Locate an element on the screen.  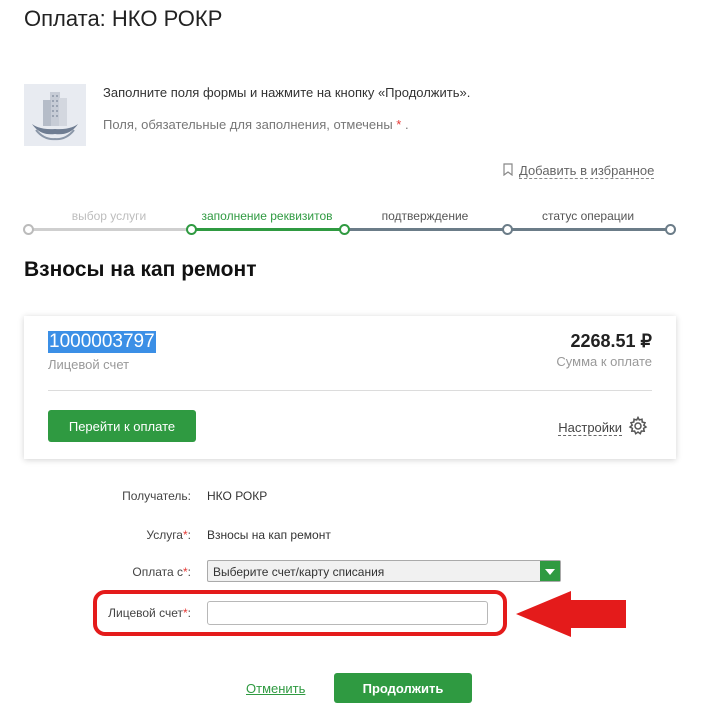
page-title: Оплата: НКО РОКР is located at coordinates (123, 18).